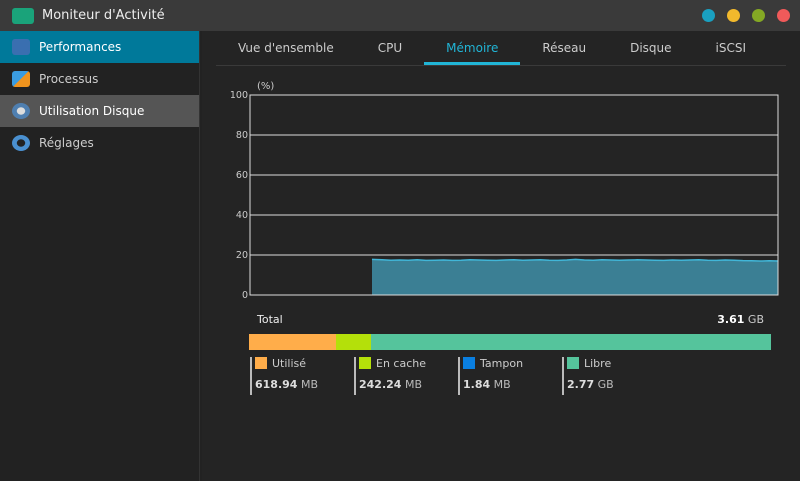  I want to click on y-tick-label: 40, so click(242, 215).